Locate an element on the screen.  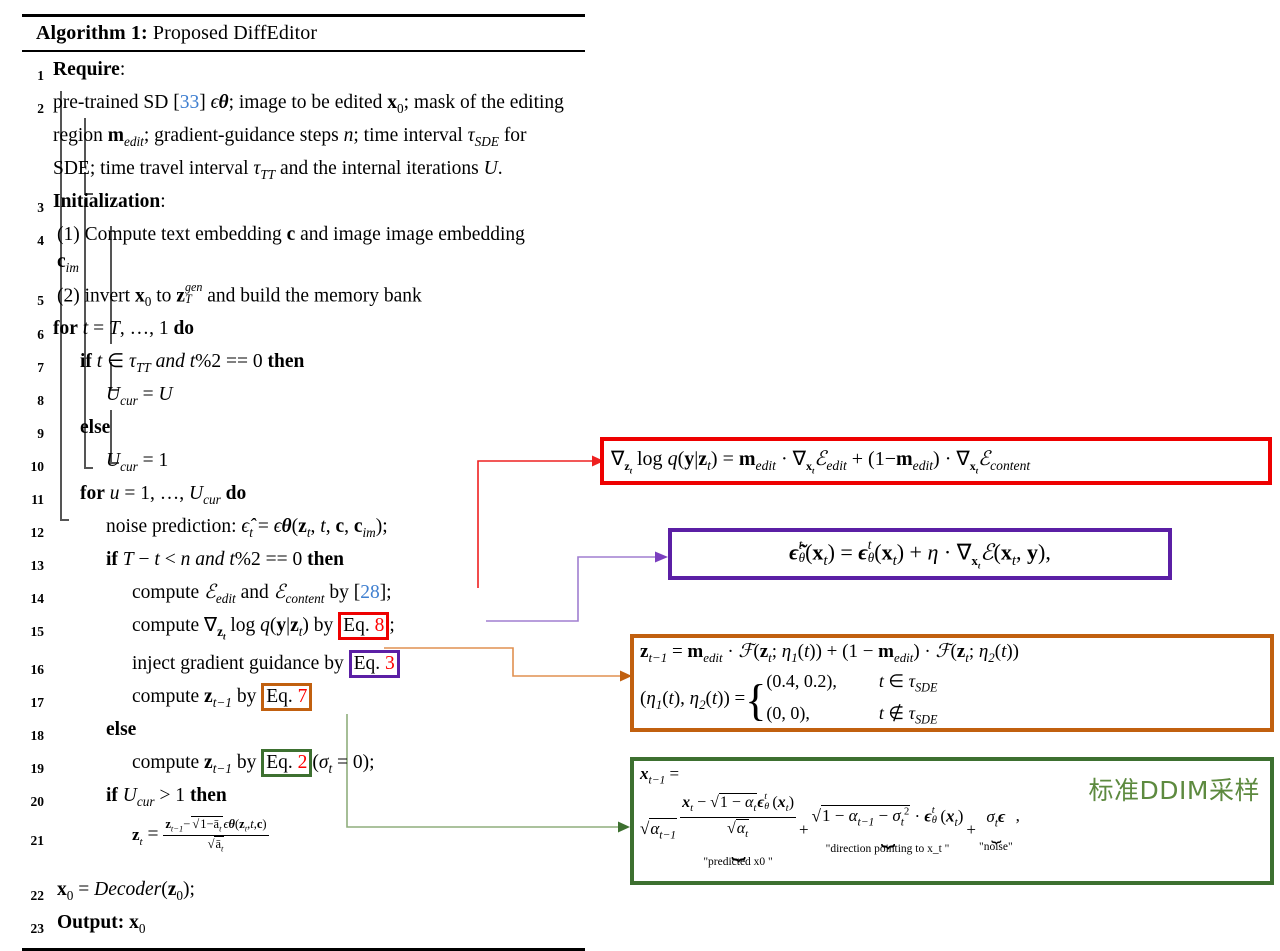
algorithm-title-name: Proposed DiffEditor is located at coordinates (232, 33).